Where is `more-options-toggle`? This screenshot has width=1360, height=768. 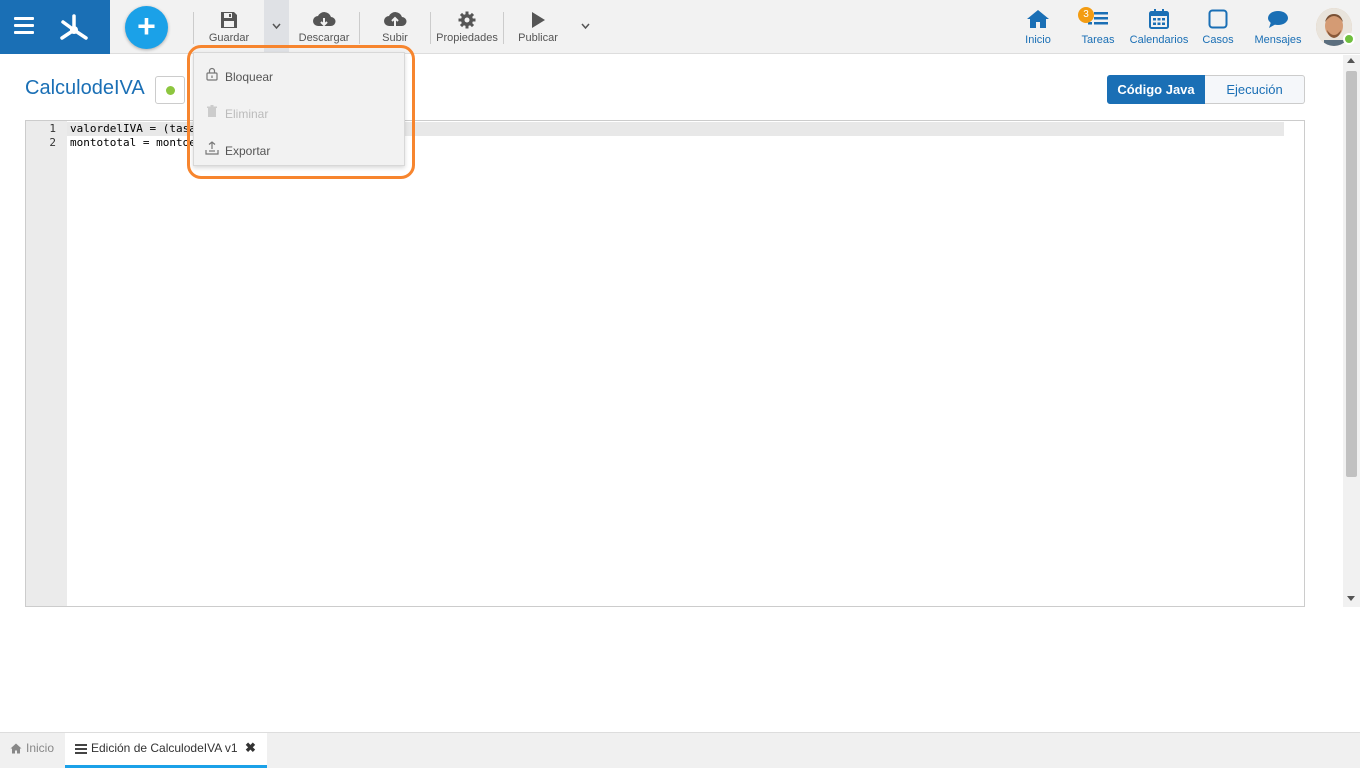
more-options-toggle is located at coordinates (585, 27).